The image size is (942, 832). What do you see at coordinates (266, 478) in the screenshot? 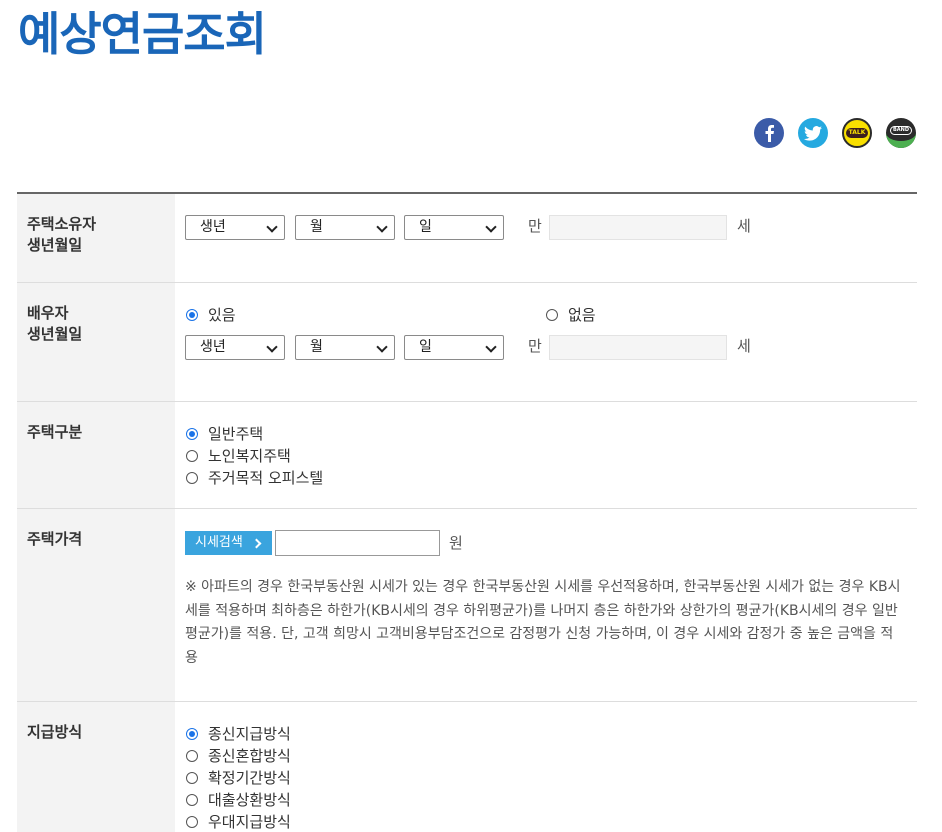
I see `house-type-officetel-label: 주거목적 오피스텔` at bounding box center [266, 478].